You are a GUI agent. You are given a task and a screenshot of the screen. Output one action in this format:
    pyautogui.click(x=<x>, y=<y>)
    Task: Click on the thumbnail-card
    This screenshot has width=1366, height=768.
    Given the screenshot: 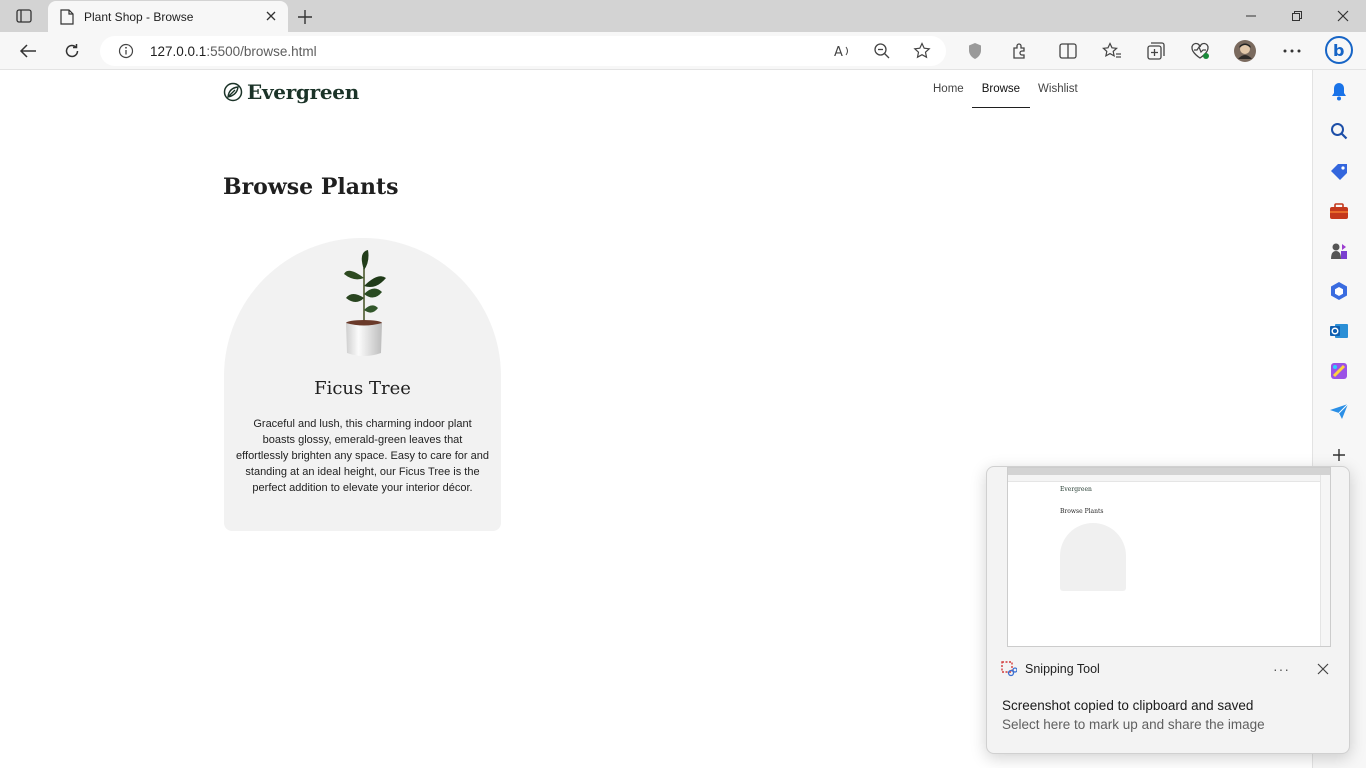 What is the action you would take?
    pyautogui.click(x=1093, y=557)
    